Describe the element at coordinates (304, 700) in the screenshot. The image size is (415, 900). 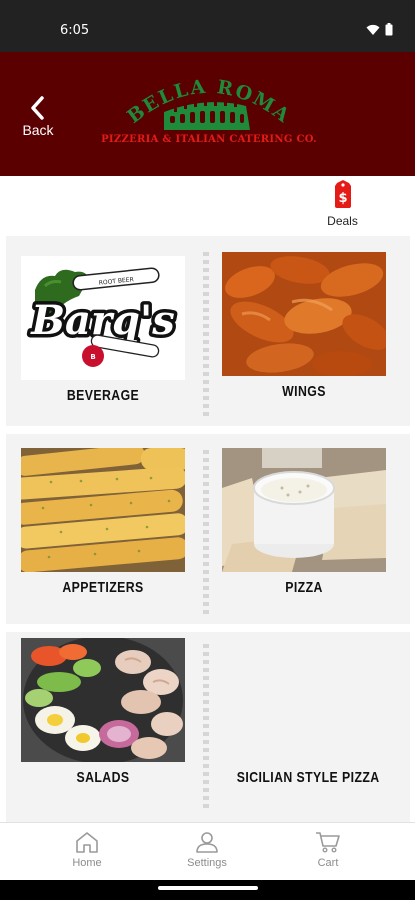
I see `sicilian-pizza-image-placeholder` at that location.